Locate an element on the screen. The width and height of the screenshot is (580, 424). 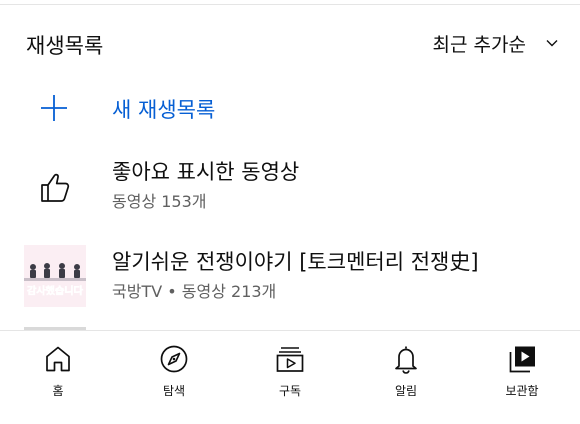
playlist-meta: 동영상 153개 is located at coordinates (159, 201).